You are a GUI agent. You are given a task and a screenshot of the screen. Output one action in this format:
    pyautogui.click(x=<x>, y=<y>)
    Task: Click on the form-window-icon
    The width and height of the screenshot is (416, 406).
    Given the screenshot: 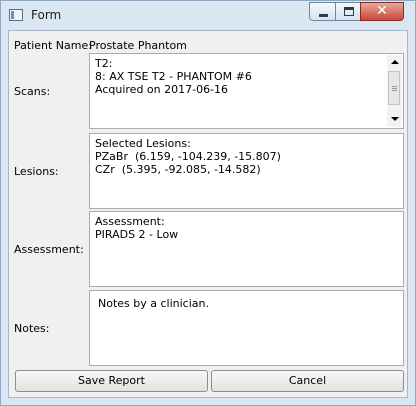 What is the action you would take?
    pyautogui.click(x=16, y=15)
    